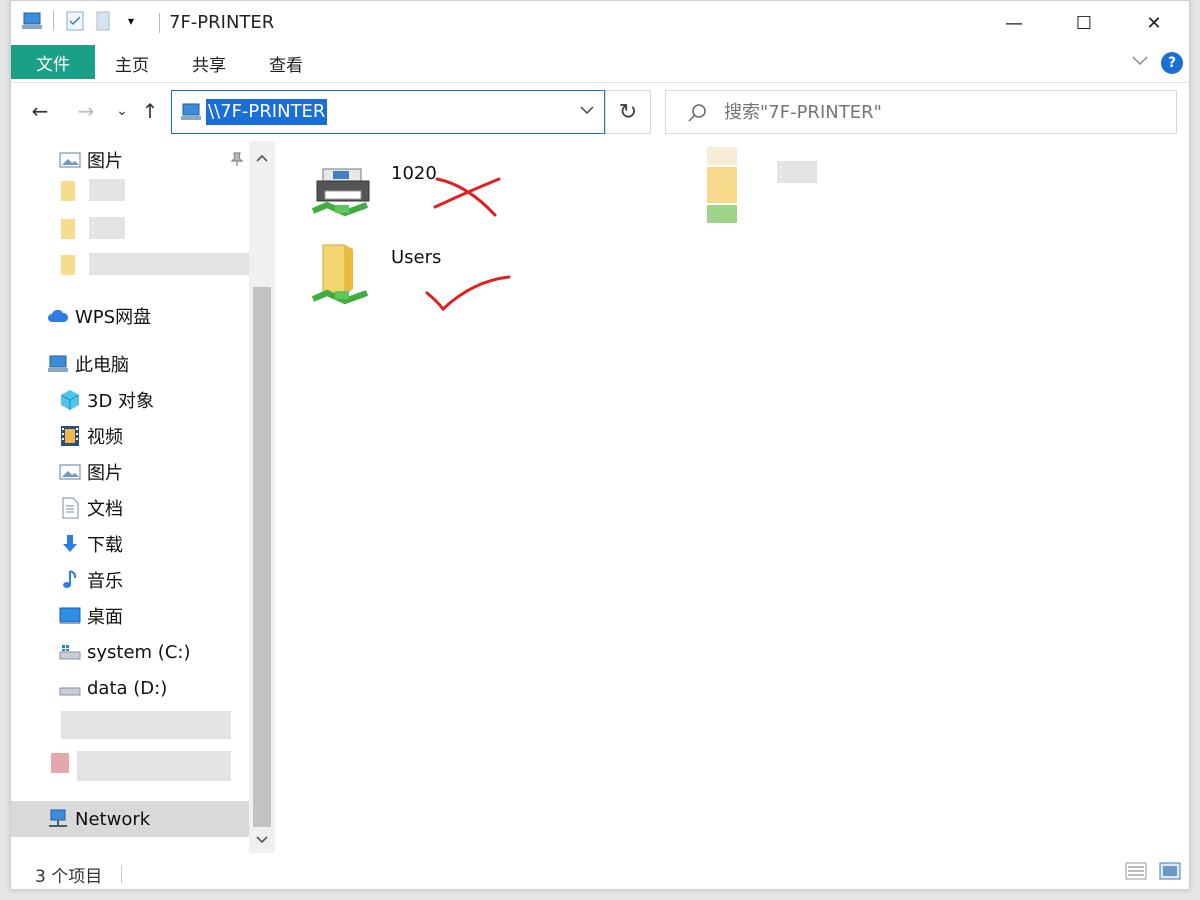 This screenshot has height=900, width=1200. Describe the element at coordinates (131, 21) in the screenshot. I see `customize-qat-icon: ▾` at that location.